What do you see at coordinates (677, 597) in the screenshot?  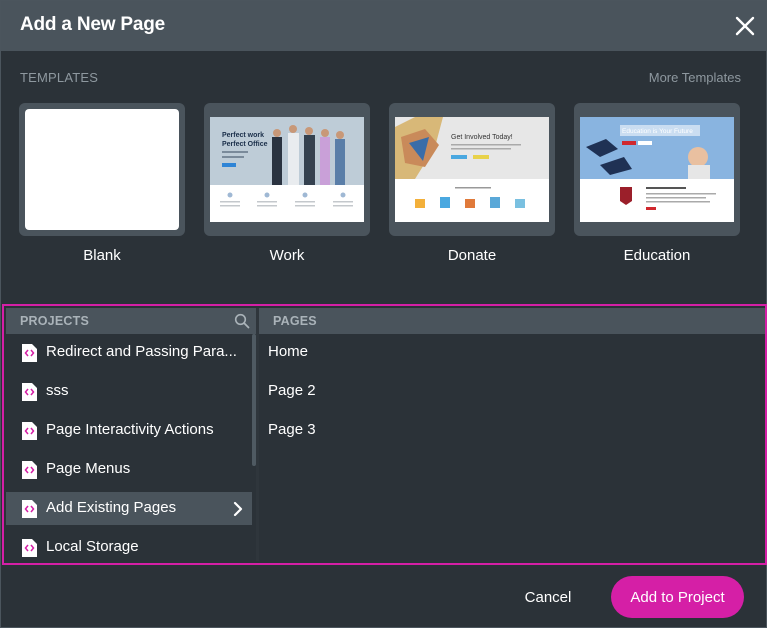 I see `add-to-project-button: Add to Project` at bounding box center [677, 597].